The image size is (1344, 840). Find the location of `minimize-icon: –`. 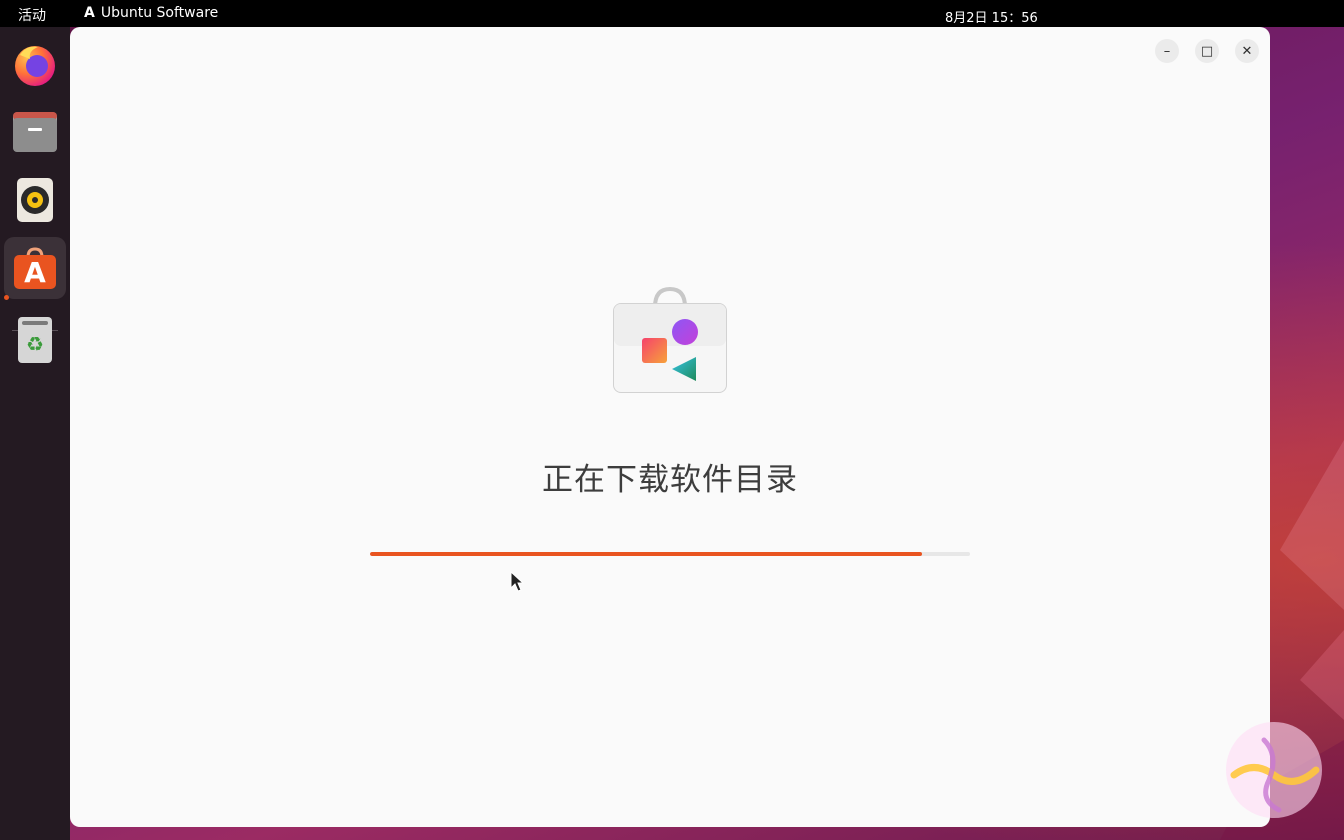

minimize-icon: – is located at coordinates (1167, 51).